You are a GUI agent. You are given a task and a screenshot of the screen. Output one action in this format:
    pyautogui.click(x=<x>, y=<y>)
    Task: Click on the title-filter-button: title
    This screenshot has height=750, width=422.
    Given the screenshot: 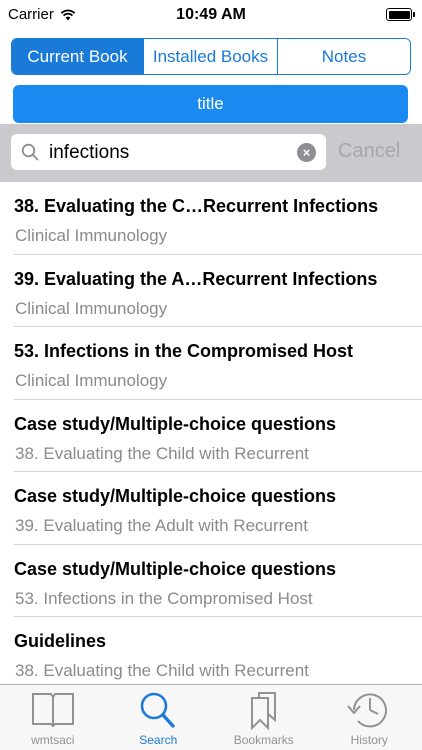 What is the action you would take?
    pyautogui.click(x=210, y=104)
    